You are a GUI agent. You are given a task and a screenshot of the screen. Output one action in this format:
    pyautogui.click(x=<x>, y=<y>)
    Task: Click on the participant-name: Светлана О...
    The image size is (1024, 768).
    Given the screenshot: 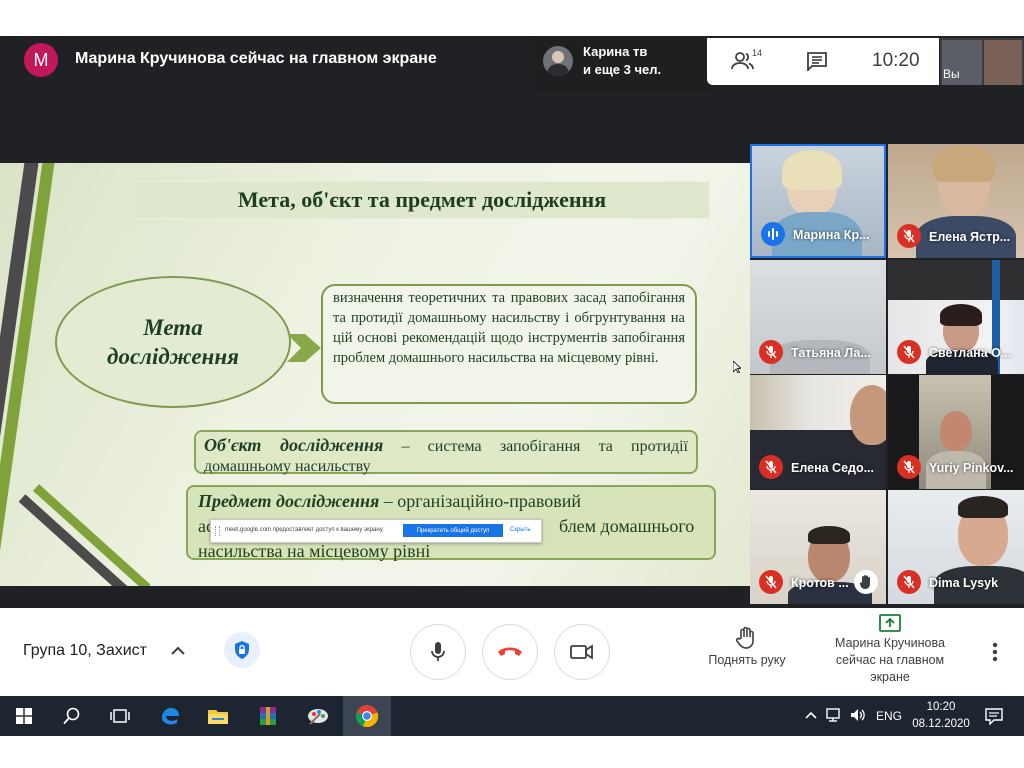 What is the action you would take?
    pyautogui.click(x=970, y=353)
    